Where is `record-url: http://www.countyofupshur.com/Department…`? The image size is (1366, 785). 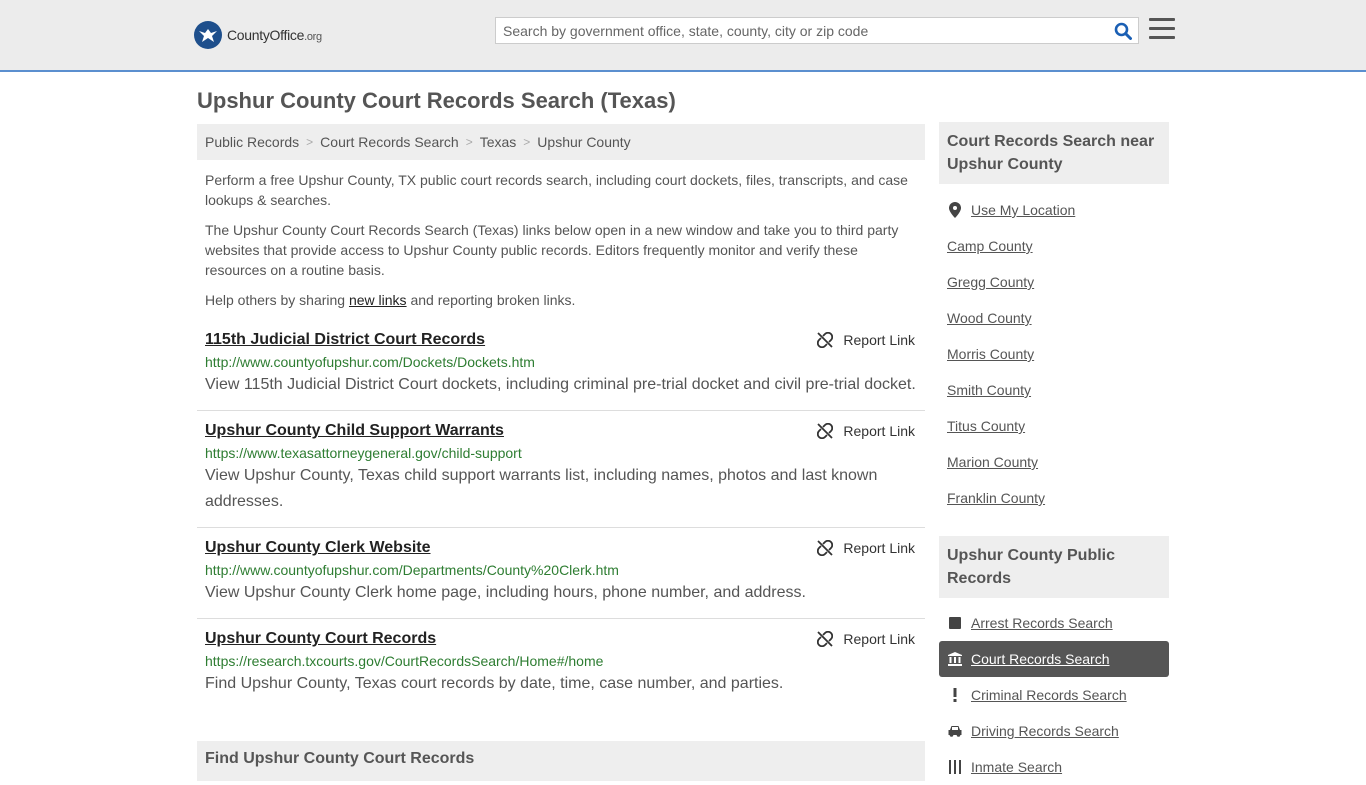 record-url: http://www.countyofupshur.com/Department… is located at coordinates (412, 570).